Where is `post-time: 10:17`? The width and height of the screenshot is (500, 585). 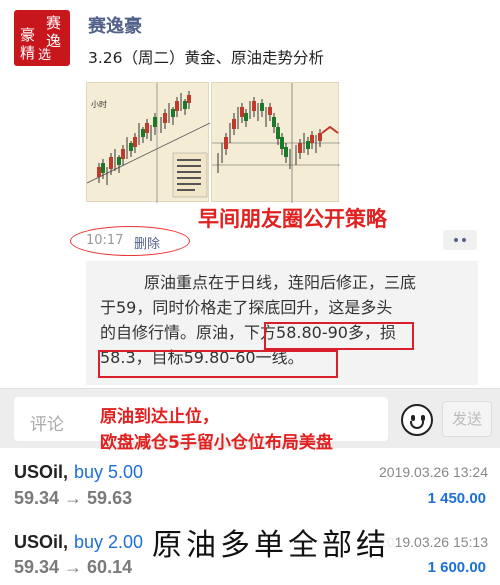
post-time: 10:17 is located at coordinates (105, 240).